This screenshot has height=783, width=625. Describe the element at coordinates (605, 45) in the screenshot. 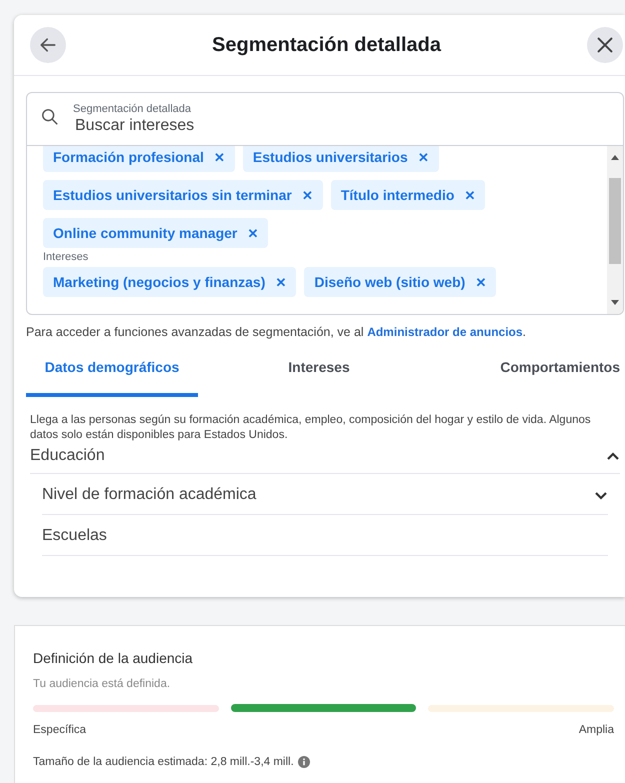

I see `close-button` at that location.